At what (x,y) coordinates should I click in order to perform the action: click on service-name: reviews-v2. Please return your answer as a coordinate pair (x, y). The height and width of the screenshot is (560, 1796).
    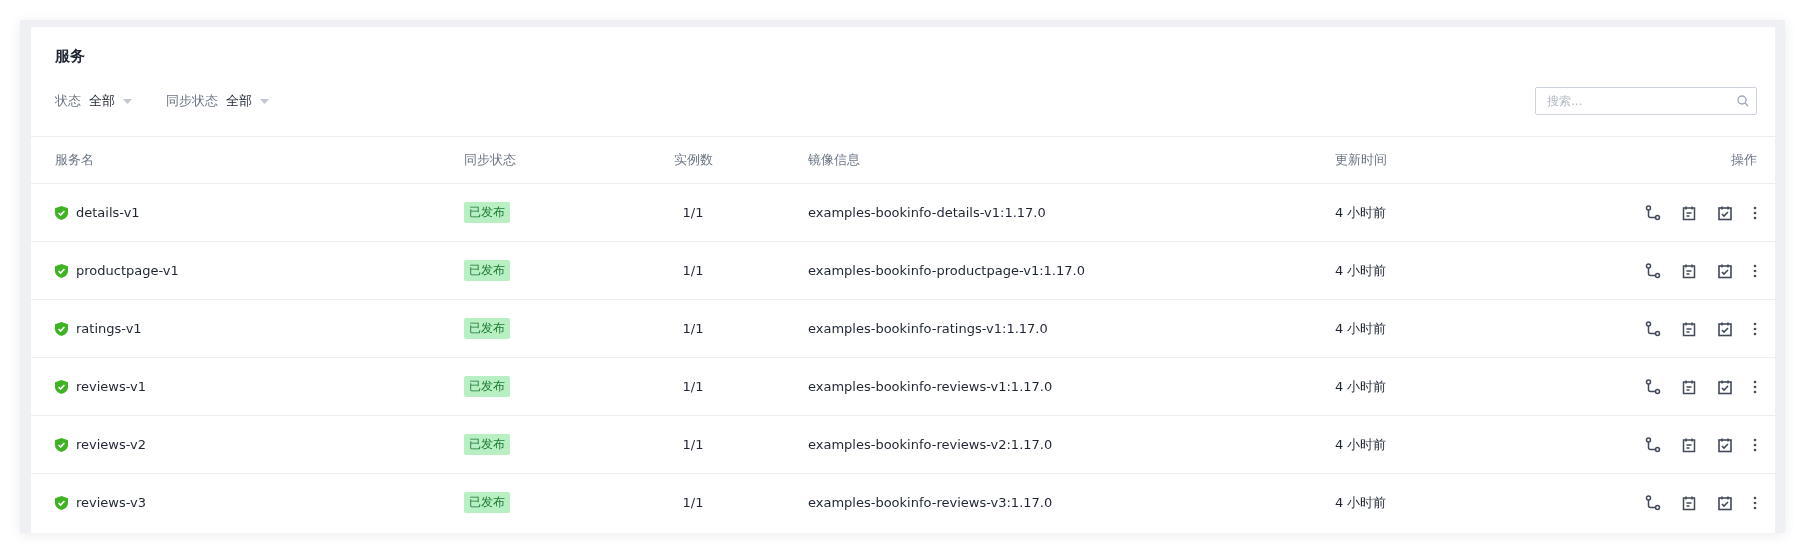
    Looking at the image, I should click on (111, 444).